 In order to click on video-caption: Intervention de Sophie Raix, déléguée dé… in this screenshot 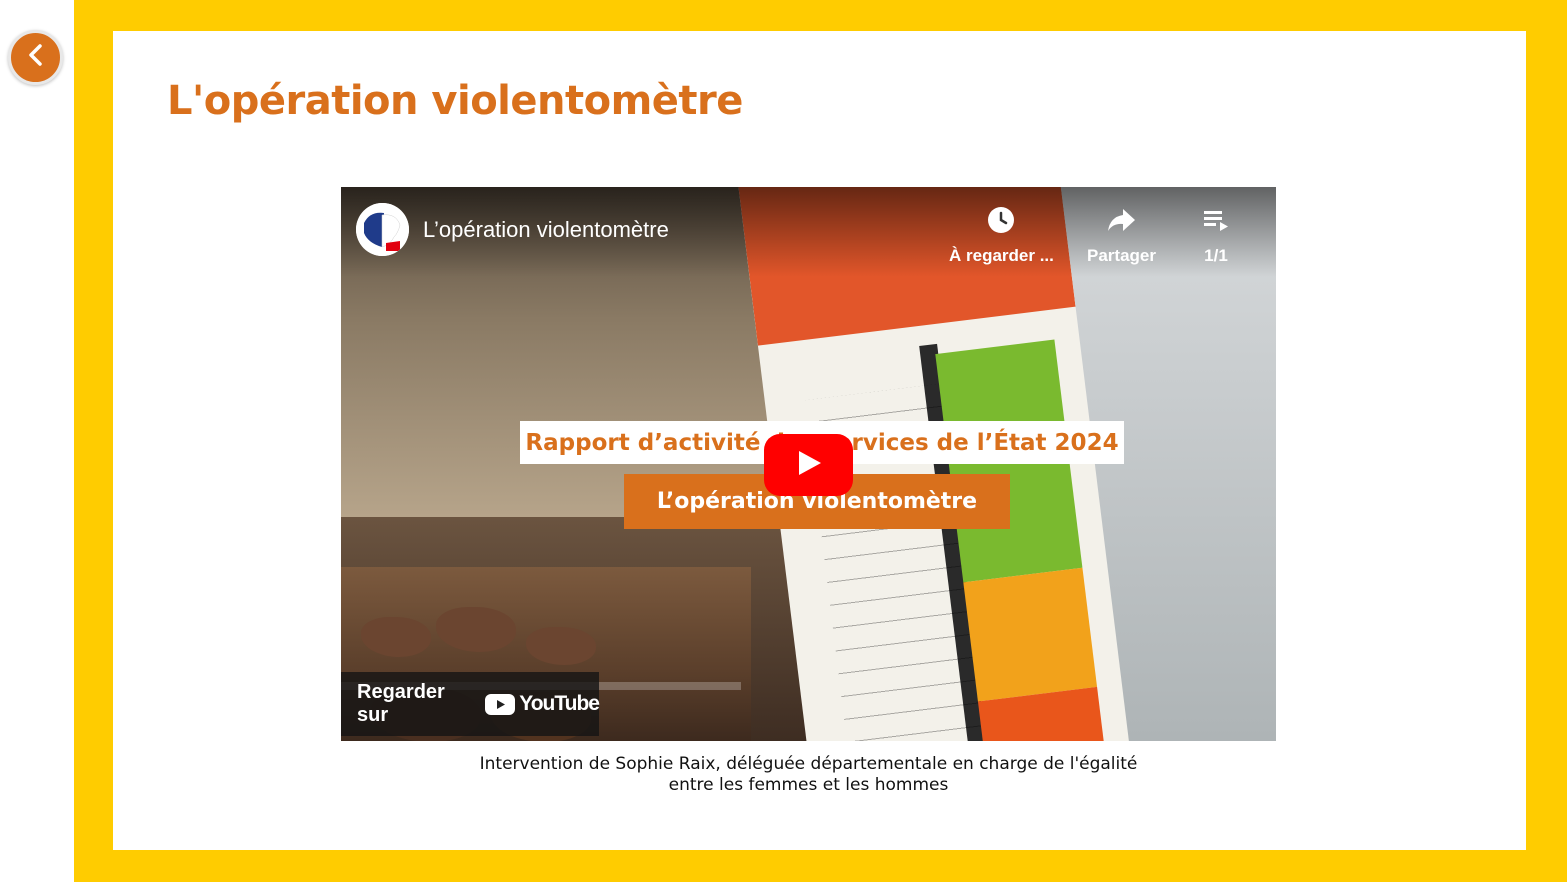, I will do `click(808, 775)`.